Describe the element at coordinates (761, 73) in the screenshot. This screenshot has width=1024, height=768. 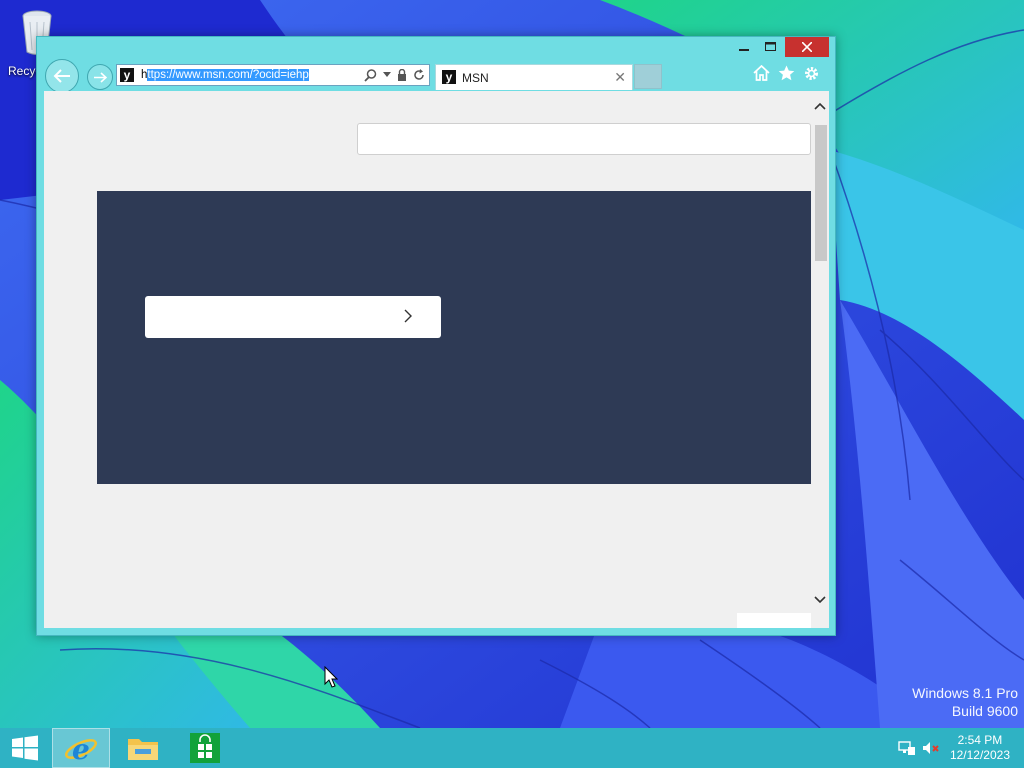
I see `home-icon` at that location.